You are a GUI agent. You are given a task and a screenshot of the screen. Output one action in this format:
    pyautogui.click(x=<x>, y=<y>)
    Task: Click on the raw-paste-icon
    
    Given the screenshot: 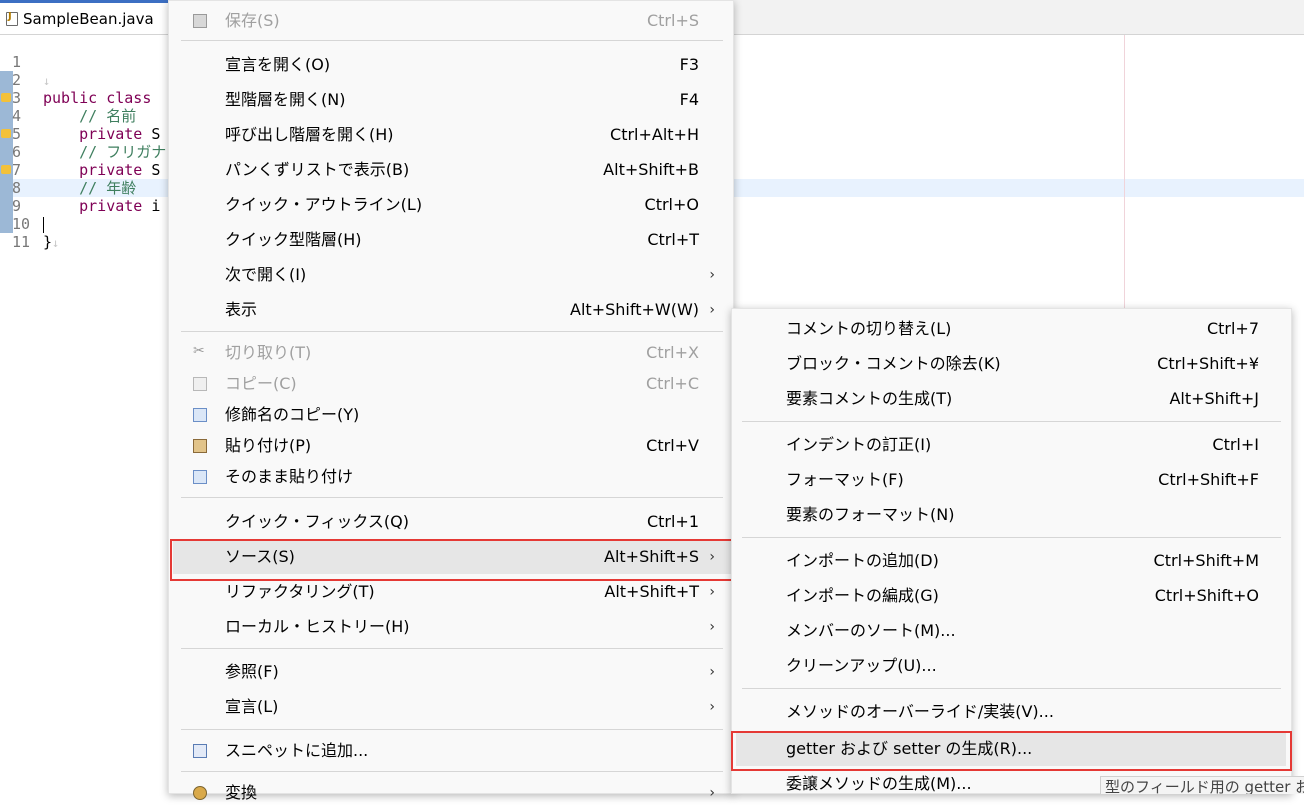 What is the action you would take?
    pyautogui.click(x=200, y=477)
    